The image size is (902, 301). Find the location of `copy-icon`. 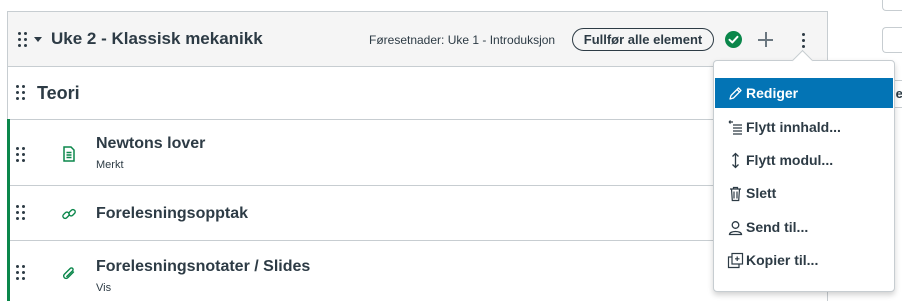

copy-icon is located at coordinates (735, 260).